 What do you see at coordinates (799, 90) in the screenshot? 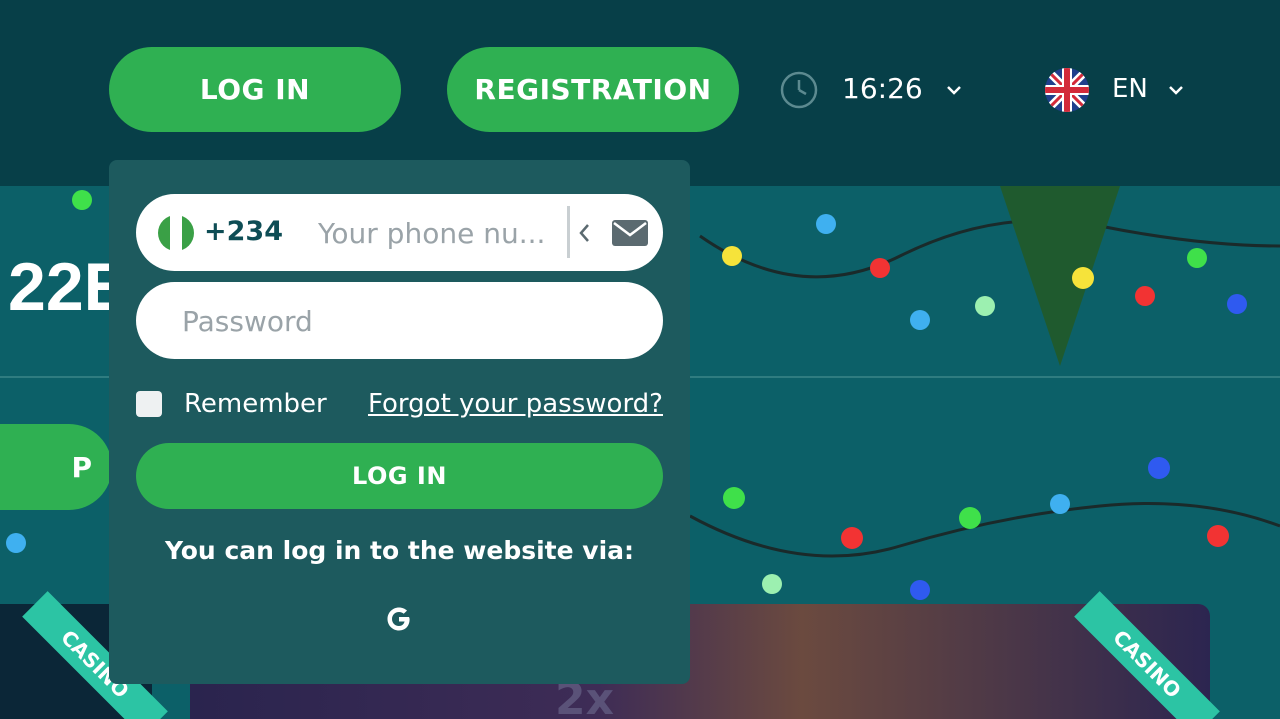
I see `clock-icon` at bounding box center [799, 90].